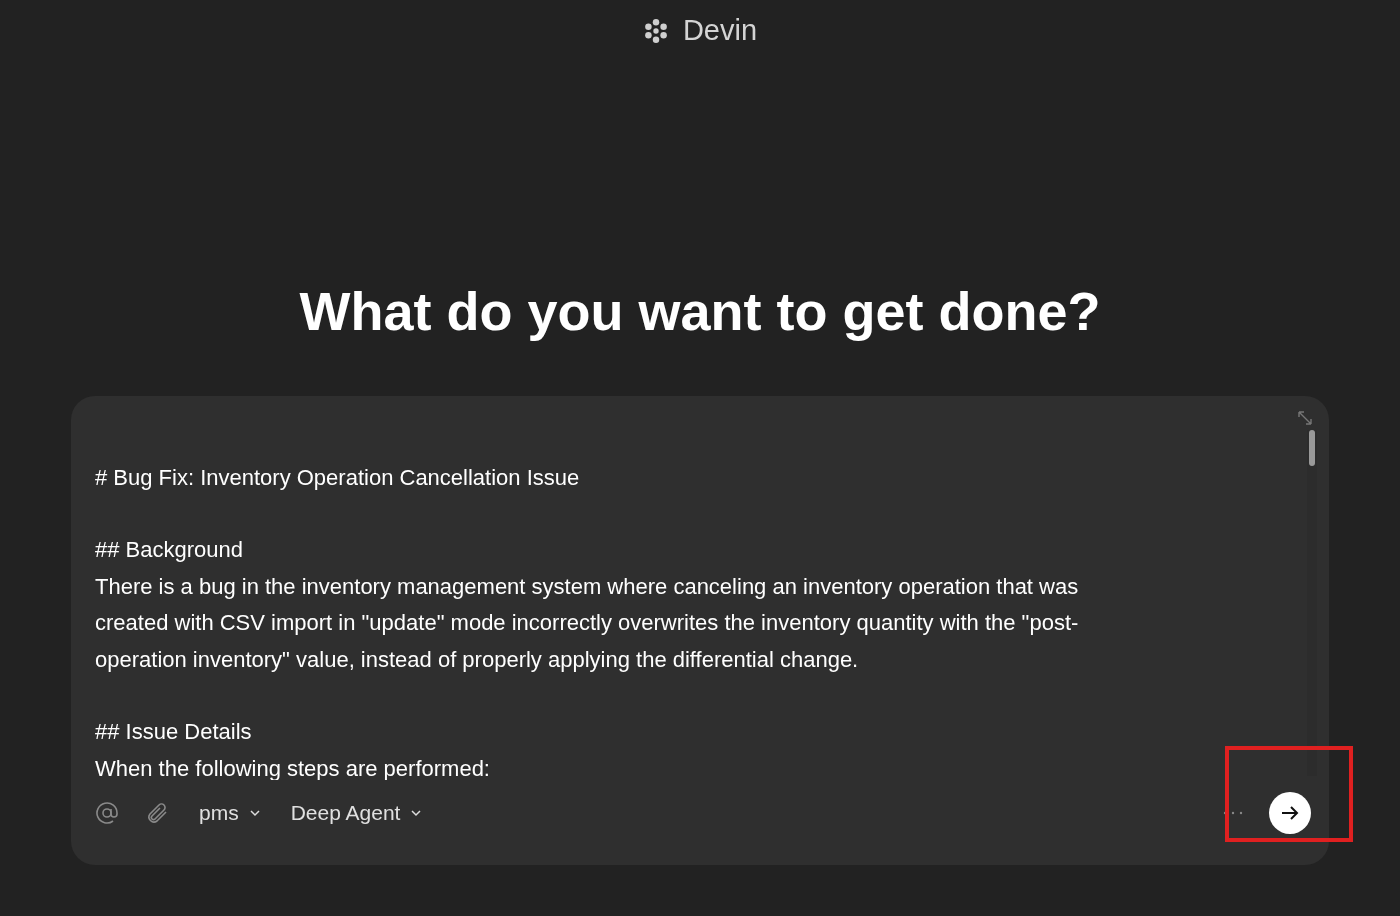 Image resolution: width=1400 pixels, height=916 pixels. I want to click on prompt-line: ## Issue Details, so click(174, 732).